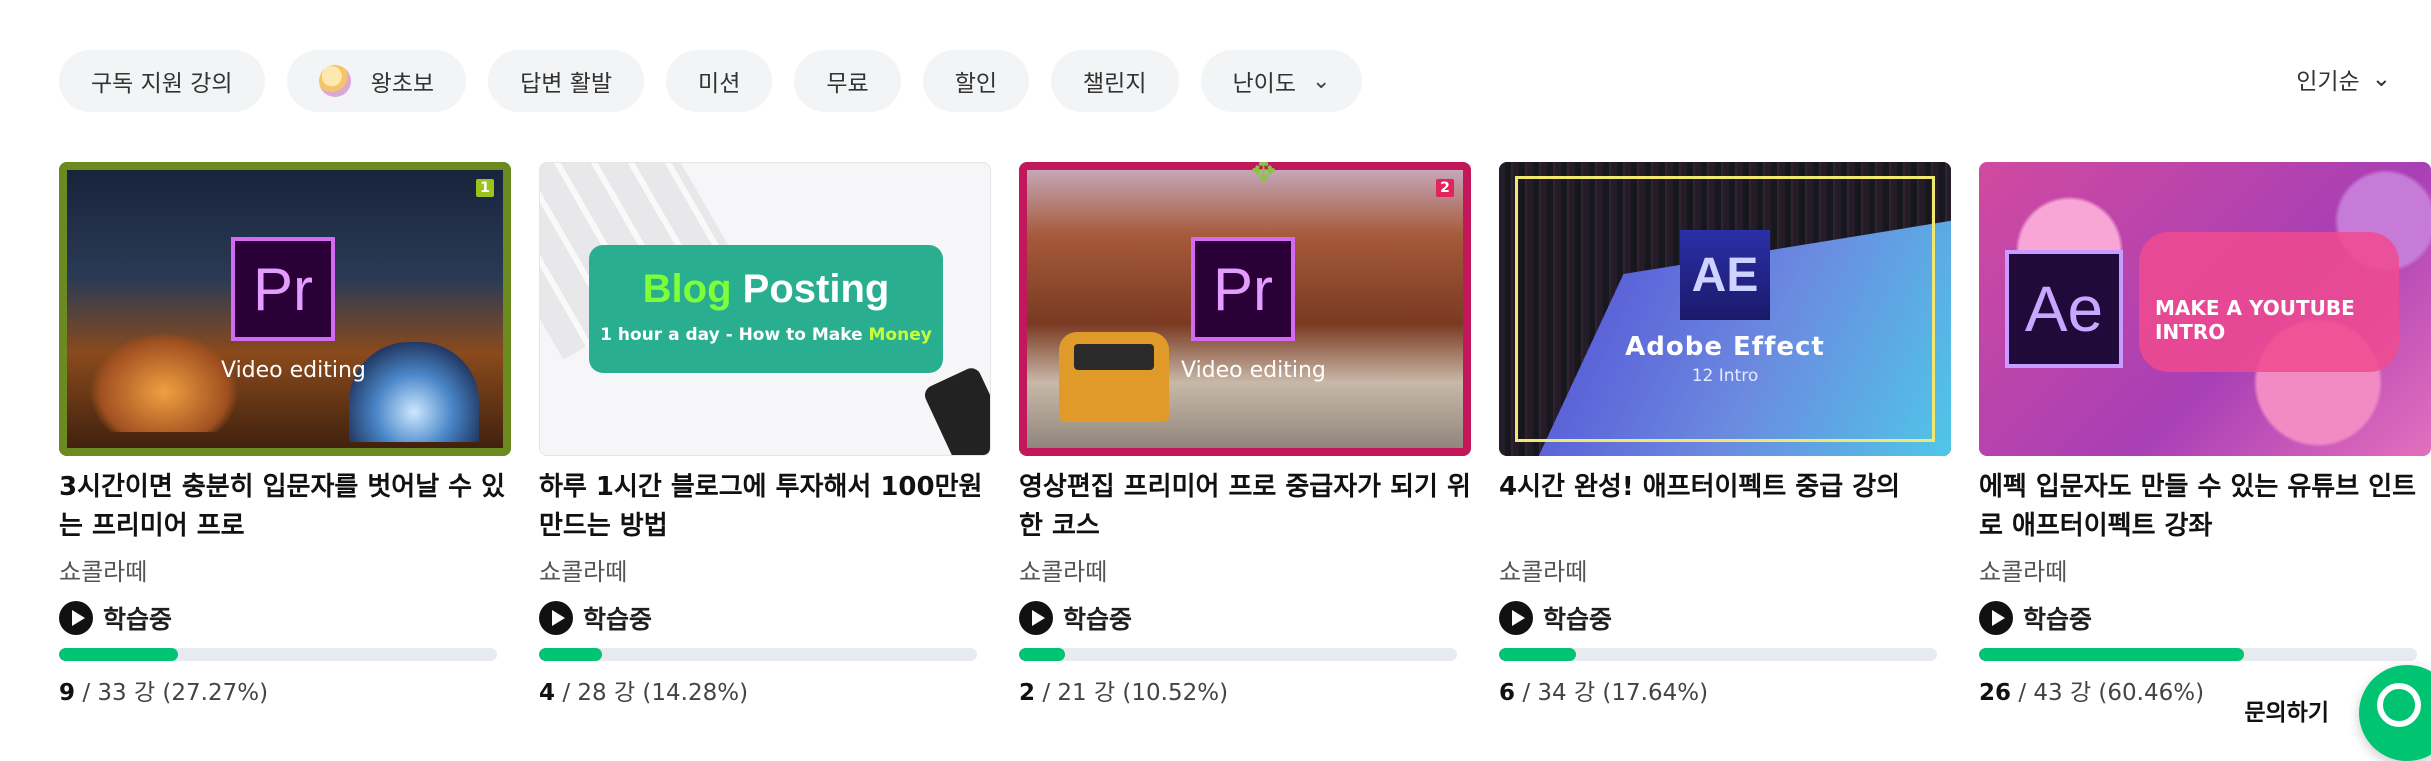 The width and height of the screenshot is (2431, 761). I want to click on progress-detail: / 34 강 (17.64%), so click(1612, 693).